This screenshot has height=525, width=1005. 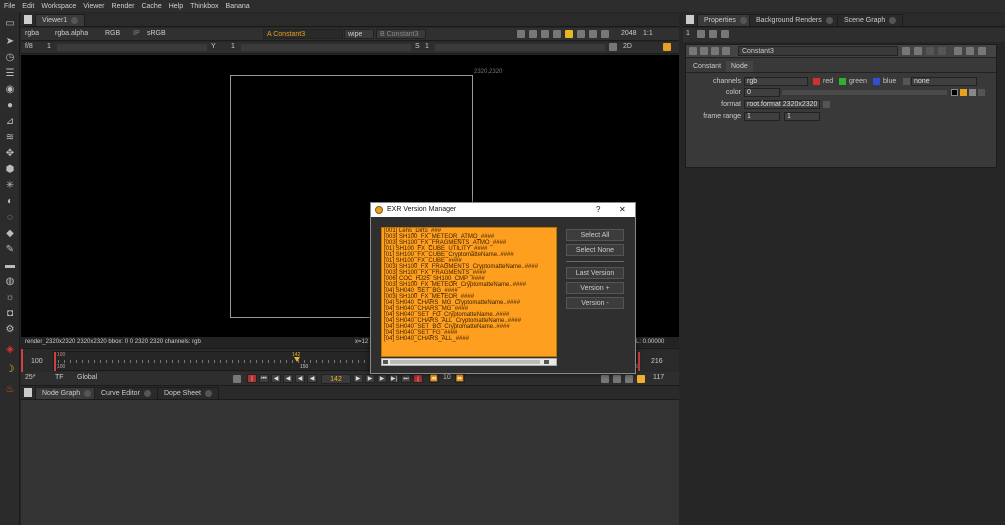 I want to click on alpha-channel-select: none, so click(x=944, y=81).